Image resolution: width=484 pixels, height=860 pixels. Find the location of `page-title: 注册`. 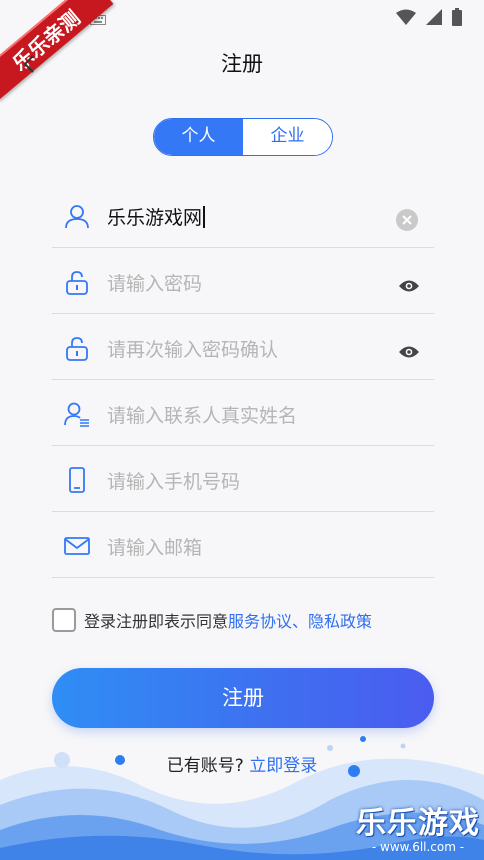

page-title: 注册 is located at coordinates (242, 64).